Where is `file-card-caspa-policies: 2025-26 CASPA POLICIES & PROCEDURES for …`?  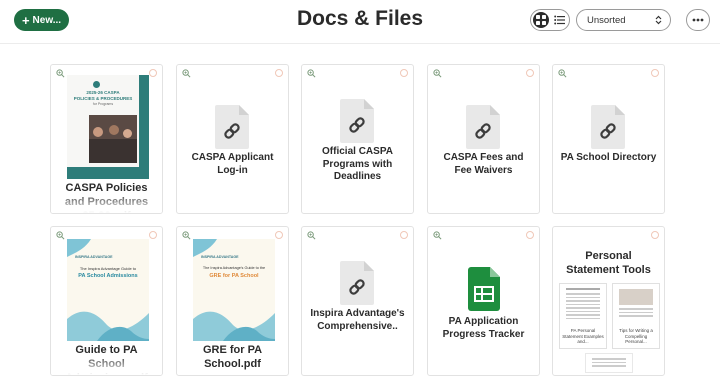 file-card-caspa-policies: 2025-26 CASPA POLICIES & PROCEDURES for … is located at coordinates (106, 139).